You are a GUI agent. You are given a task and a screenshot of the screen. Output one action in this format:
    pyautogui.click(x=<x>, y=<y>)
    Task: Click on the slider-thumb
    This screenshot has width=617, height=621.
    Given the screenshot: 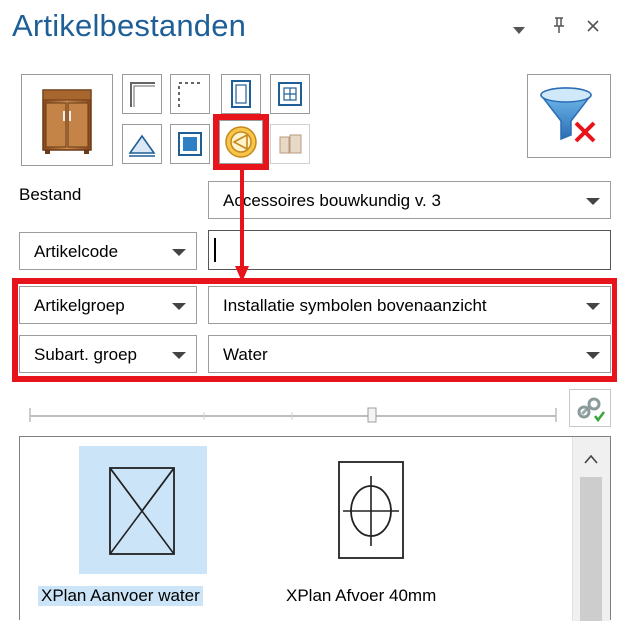 What is the action you would take?
    pyautogui.click(x=372, y=415)
    